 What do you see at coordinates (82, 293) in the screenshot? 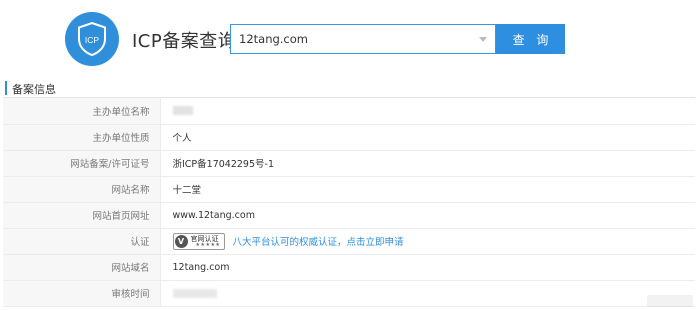
I see `review-time-label: 审核时间` at bounding box center [82, 293].